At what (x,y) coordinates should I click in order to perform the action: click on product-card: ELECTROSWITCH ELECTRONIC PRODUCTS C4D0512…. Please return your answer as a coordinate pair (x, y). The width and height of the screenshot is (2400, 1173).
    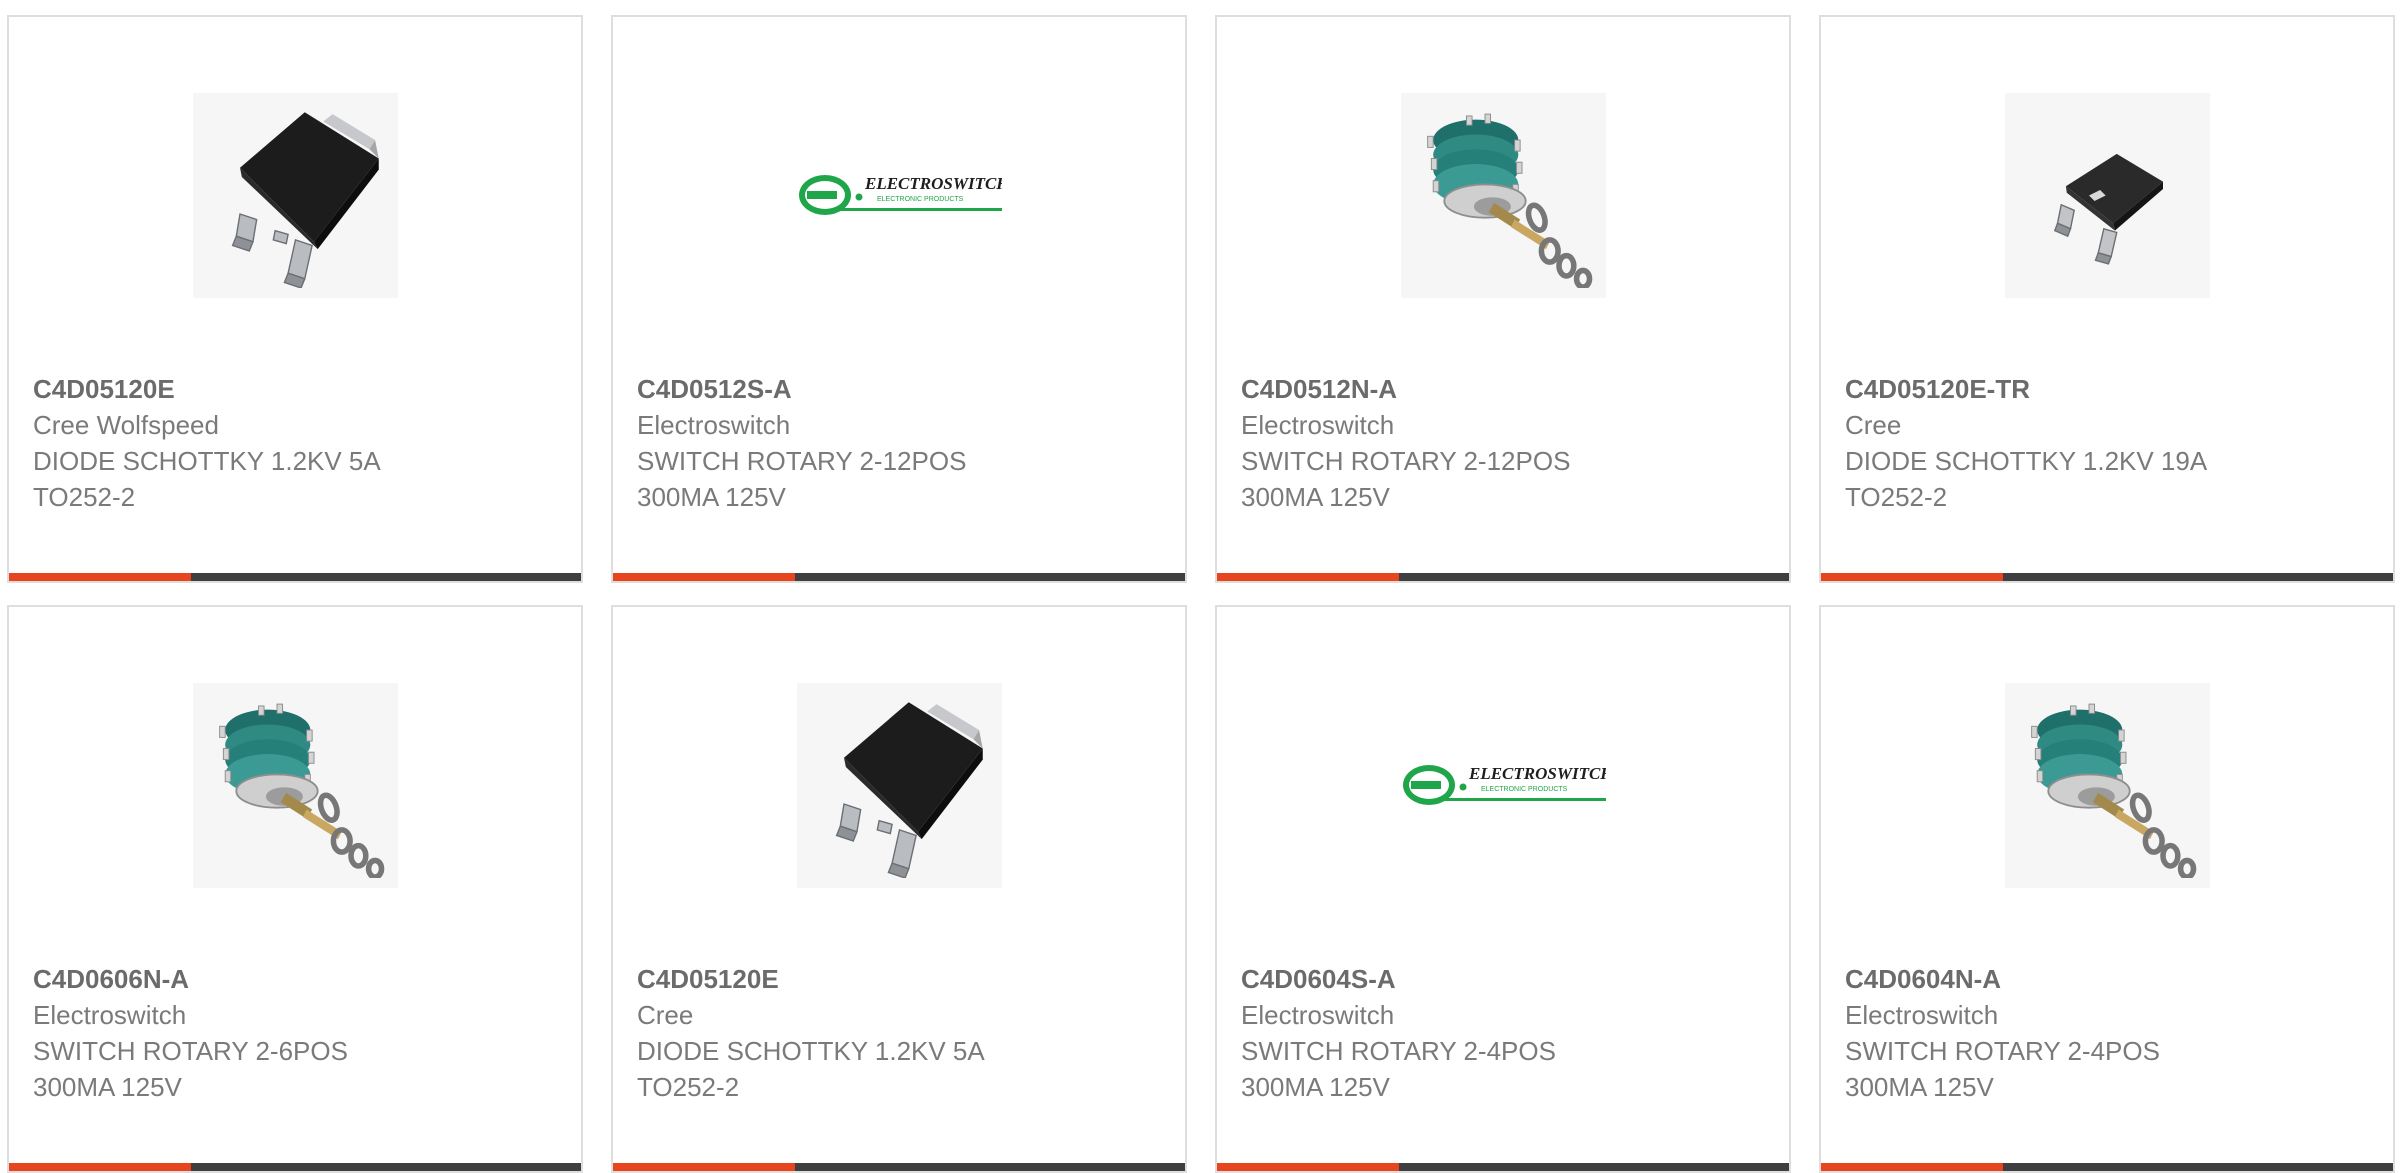
    Looking at the image, I should click on (899, 299).